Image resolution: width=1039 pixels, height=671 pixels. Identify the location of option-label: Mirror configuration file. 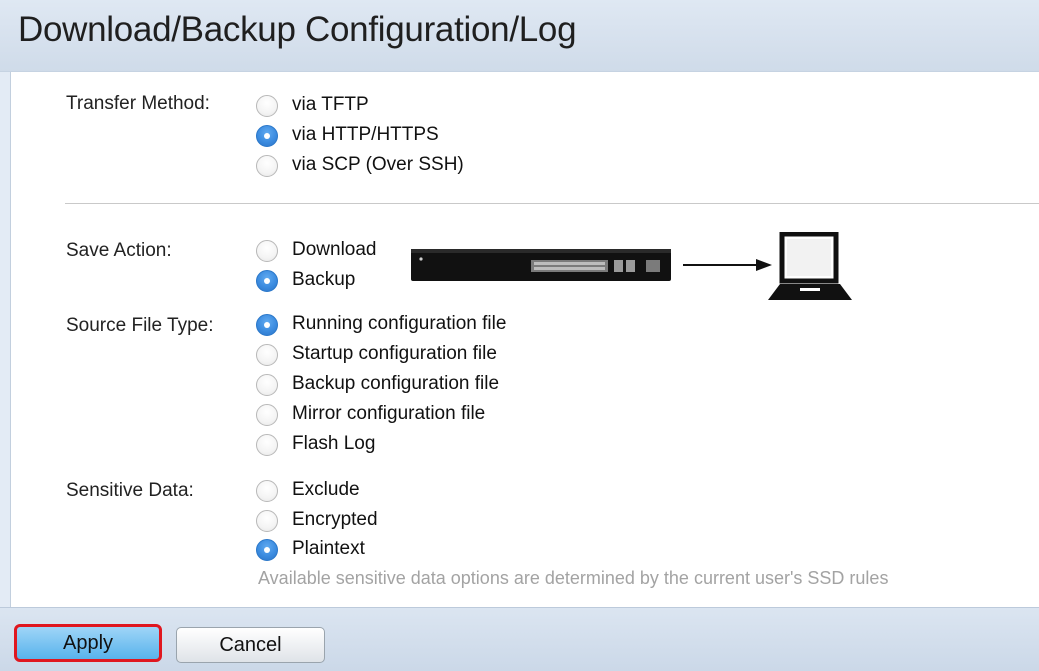
(389, 413).